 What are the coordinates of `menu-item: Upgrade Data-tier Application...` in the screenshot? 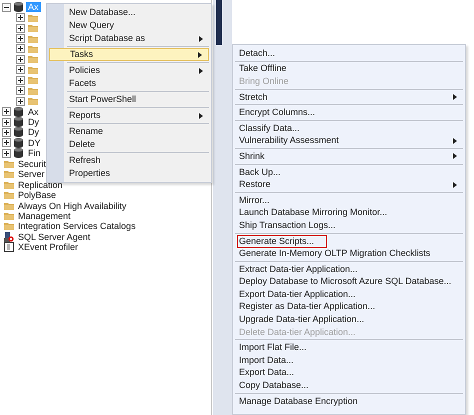 It's located at (349, 319).